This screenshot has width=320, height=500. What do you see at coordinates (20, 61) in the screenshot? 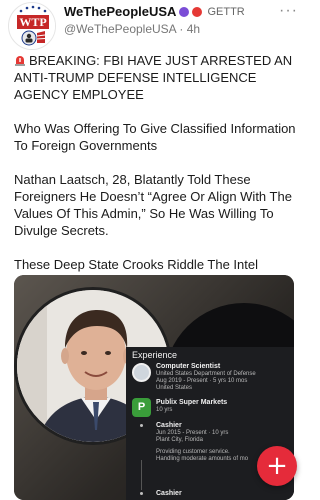
I see `siren-icon` at bounding box center [20, 61].